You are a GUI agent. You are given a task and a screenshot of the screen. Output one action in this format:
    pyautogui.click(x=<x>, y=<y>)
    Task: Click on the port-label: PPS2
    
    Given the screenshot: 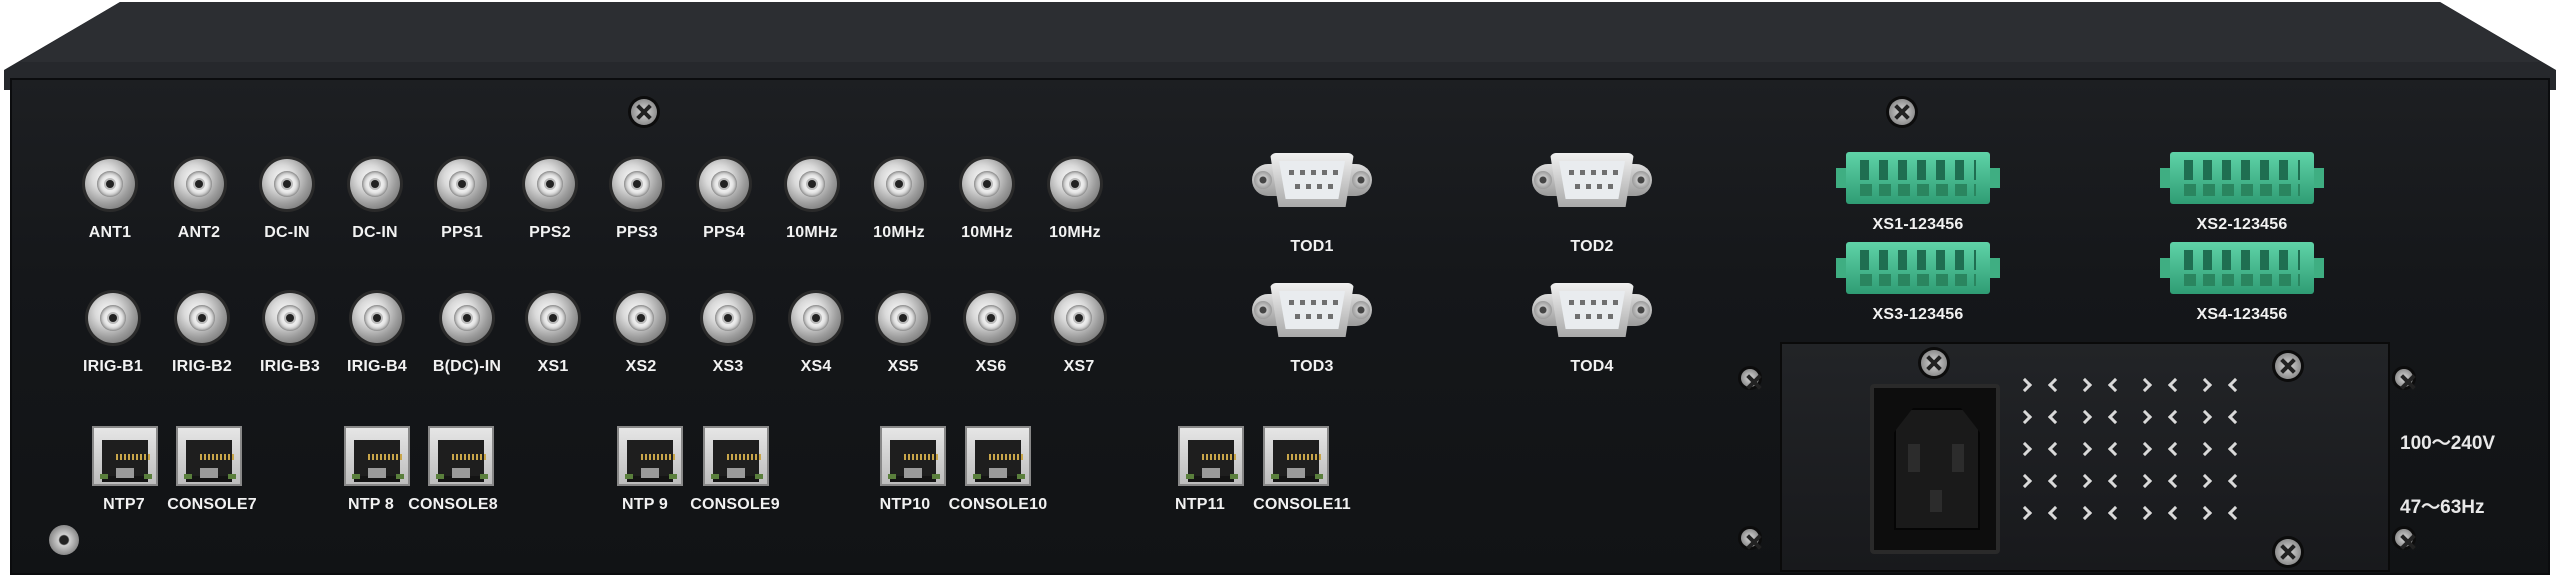 What is the action you would take?
    pyautogui.click(x=550, y=232)
    